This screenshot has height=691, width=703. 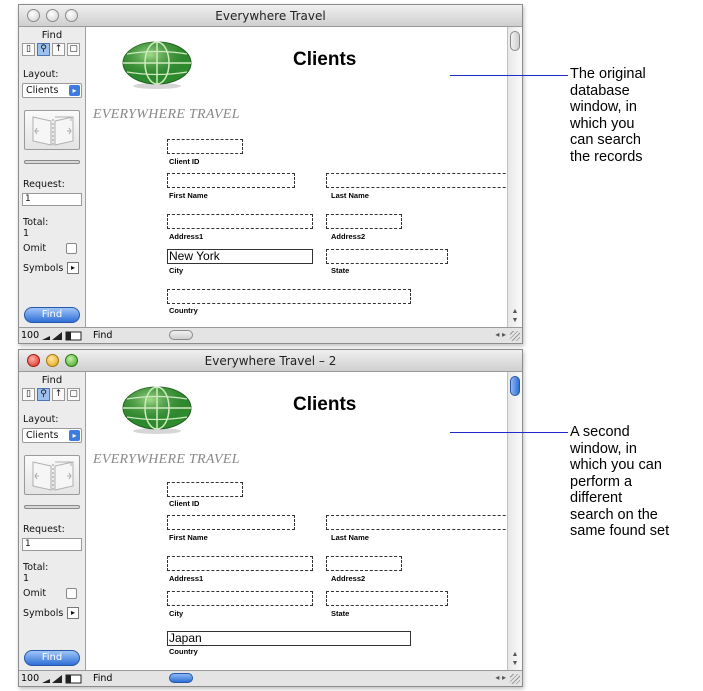 What do you see at coordinates (52, 380) in the screenshot?
I see `mode-label: Find` at bounding box center [52, 380].